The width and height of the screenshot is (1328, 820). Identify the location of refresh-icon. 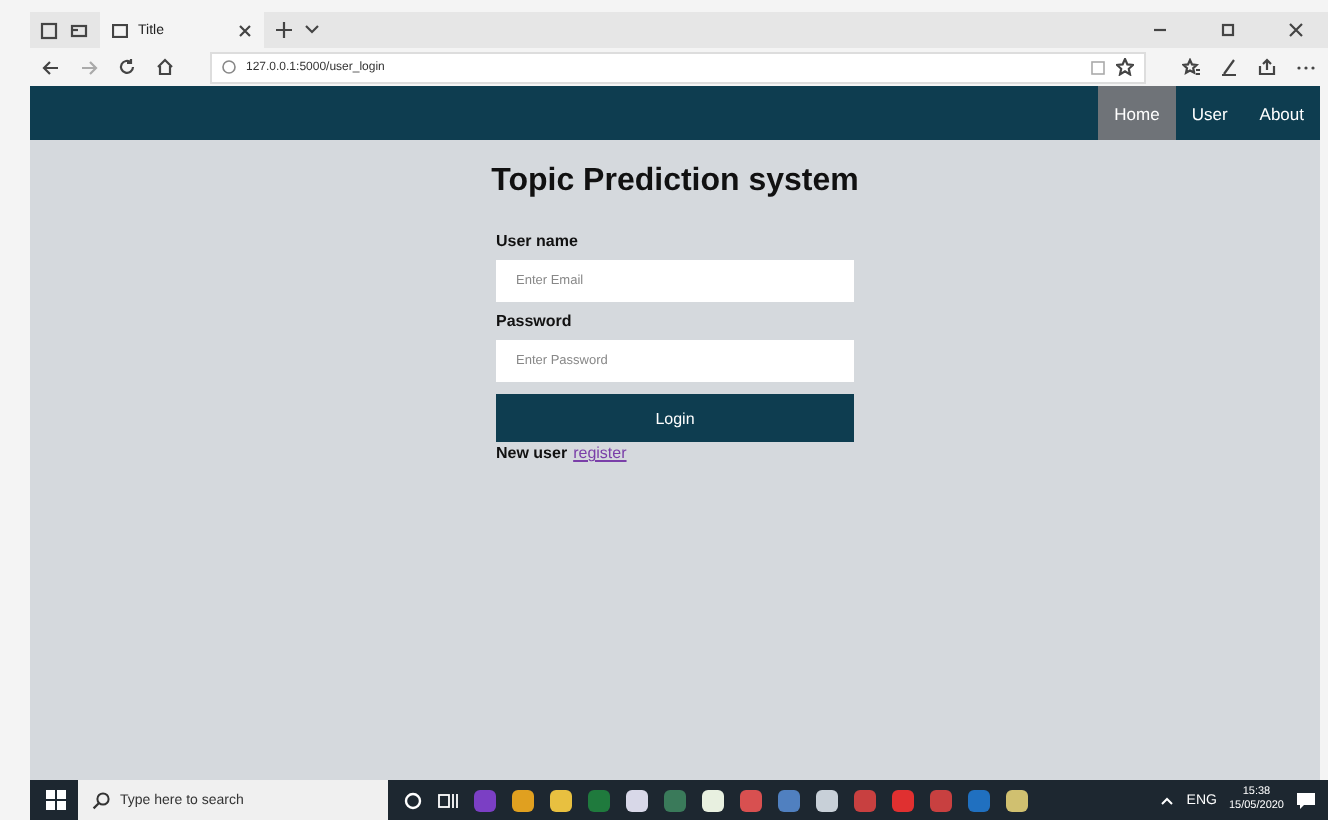
(127, 67).